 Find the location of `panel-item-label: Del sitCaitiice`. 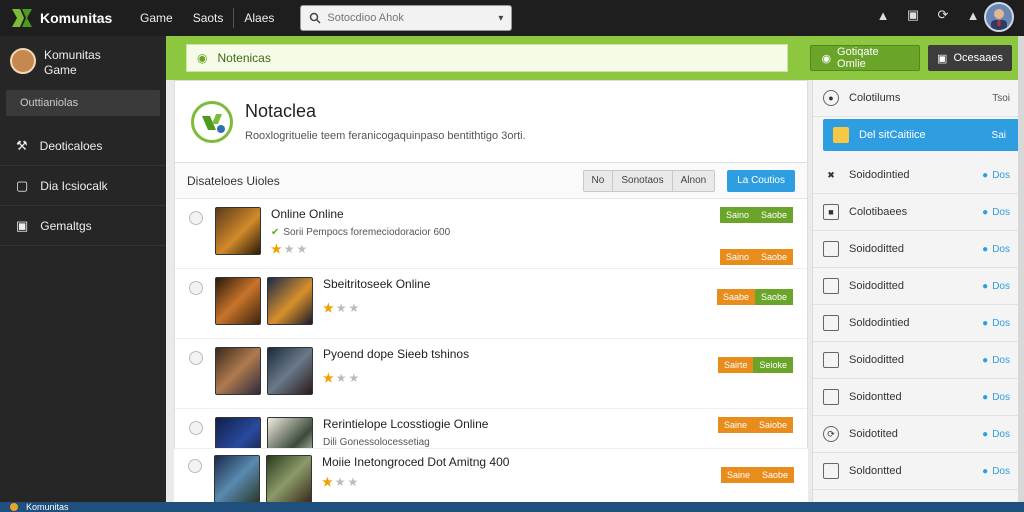

panel-item-label: Del sitCaitiice is located at coordinates (892, 135).